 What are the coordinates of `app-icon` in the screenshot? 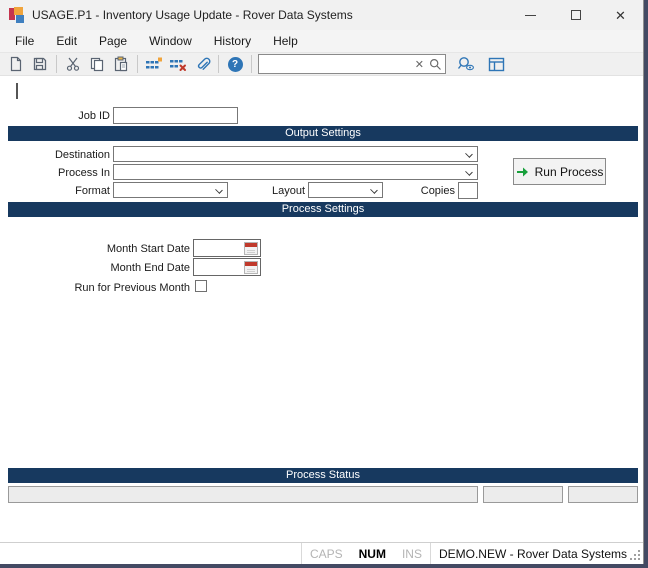 It's located at (17, 15).